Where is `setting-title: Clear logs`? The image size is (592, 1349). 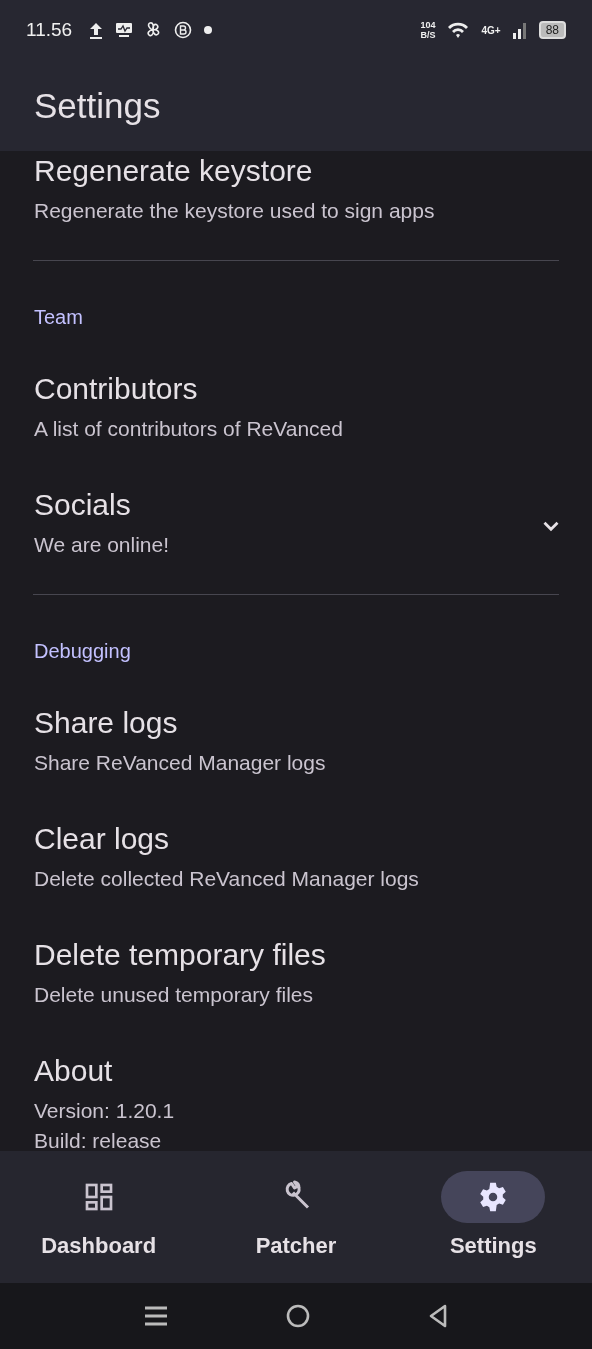
setting-title: Clear logs is located at coordinates (102, 839).